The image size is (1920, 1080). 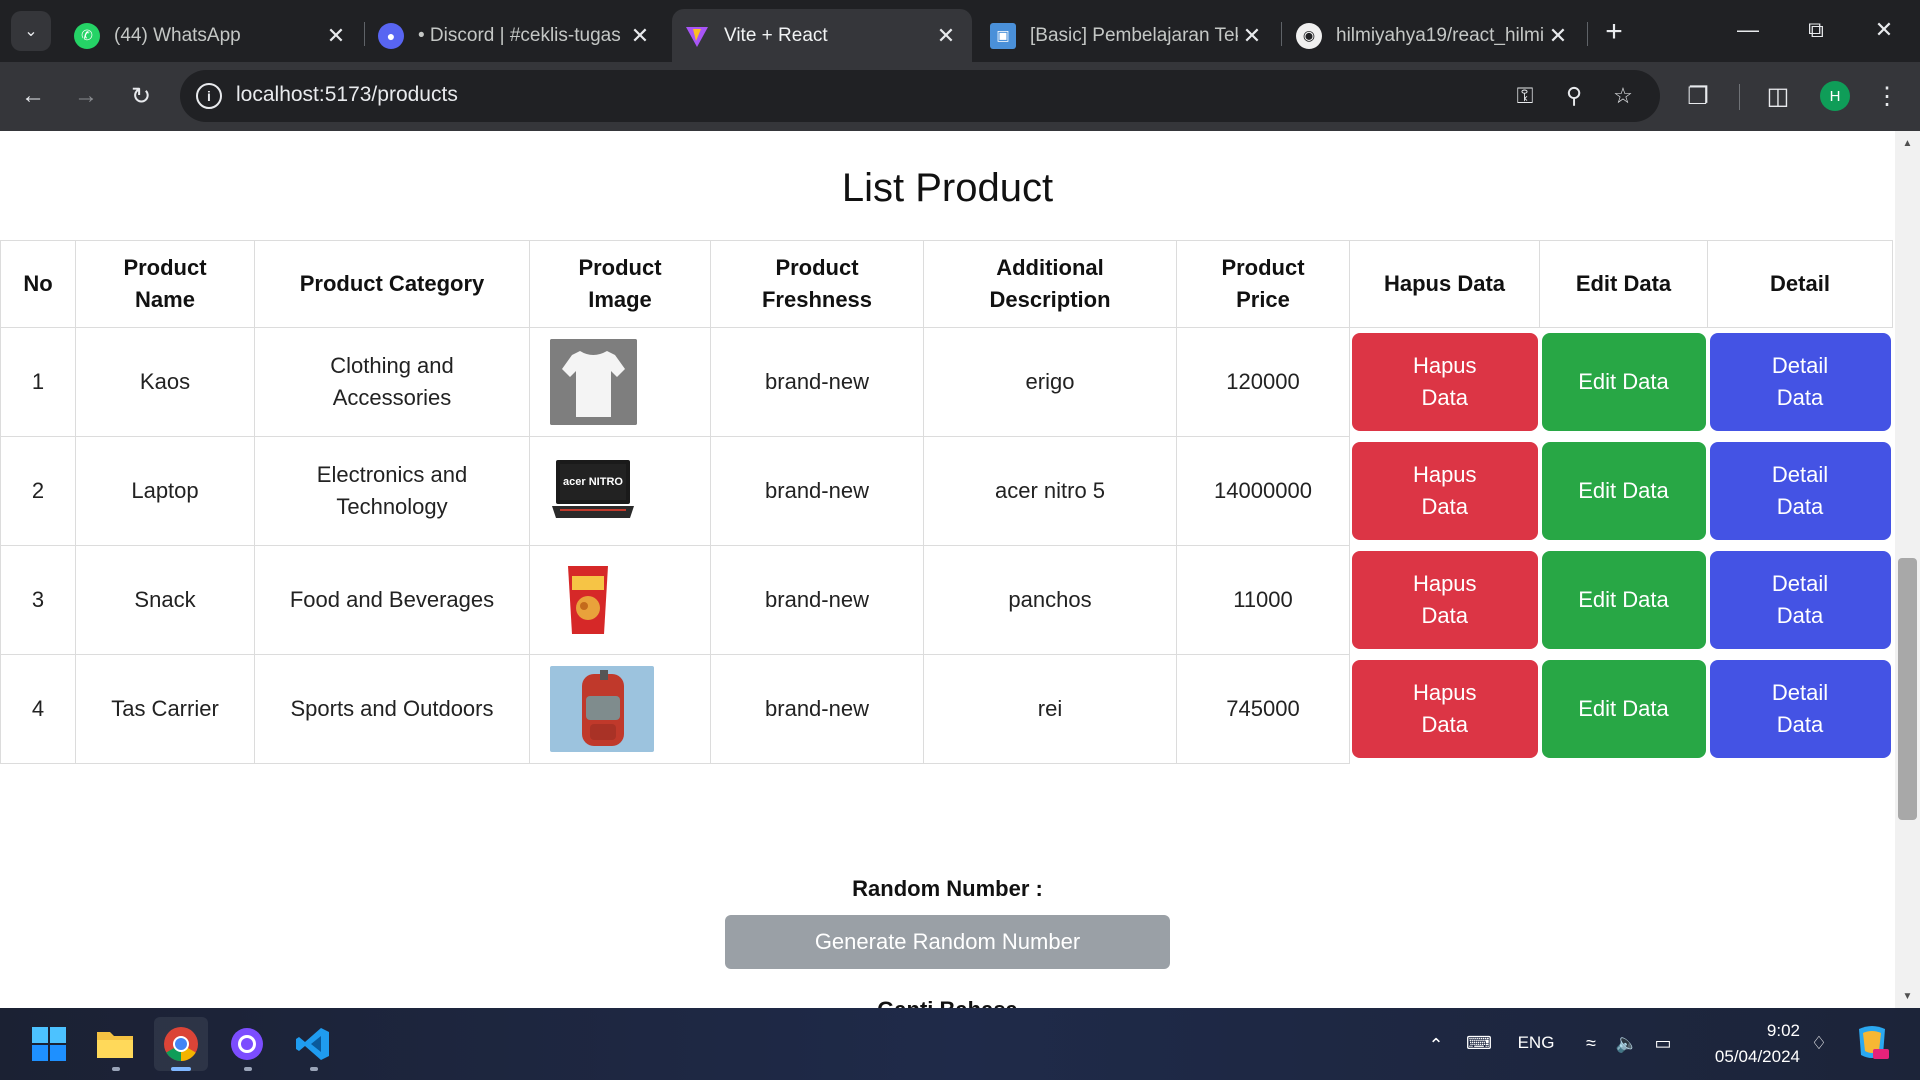 I want to click on chevron-down-icon: ⌄, so click(x=31, y=31).